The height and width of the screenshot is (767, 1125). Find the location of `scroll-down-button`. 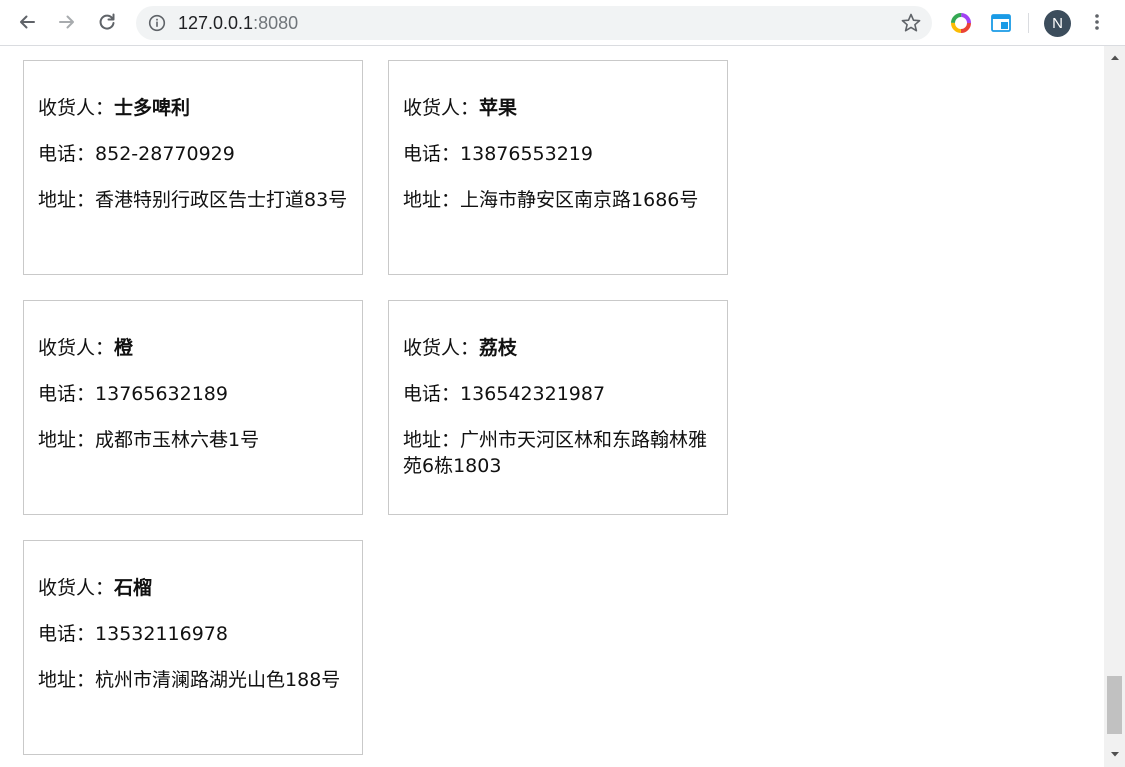

scroll-down-button is located at coordinates (1114, 754).